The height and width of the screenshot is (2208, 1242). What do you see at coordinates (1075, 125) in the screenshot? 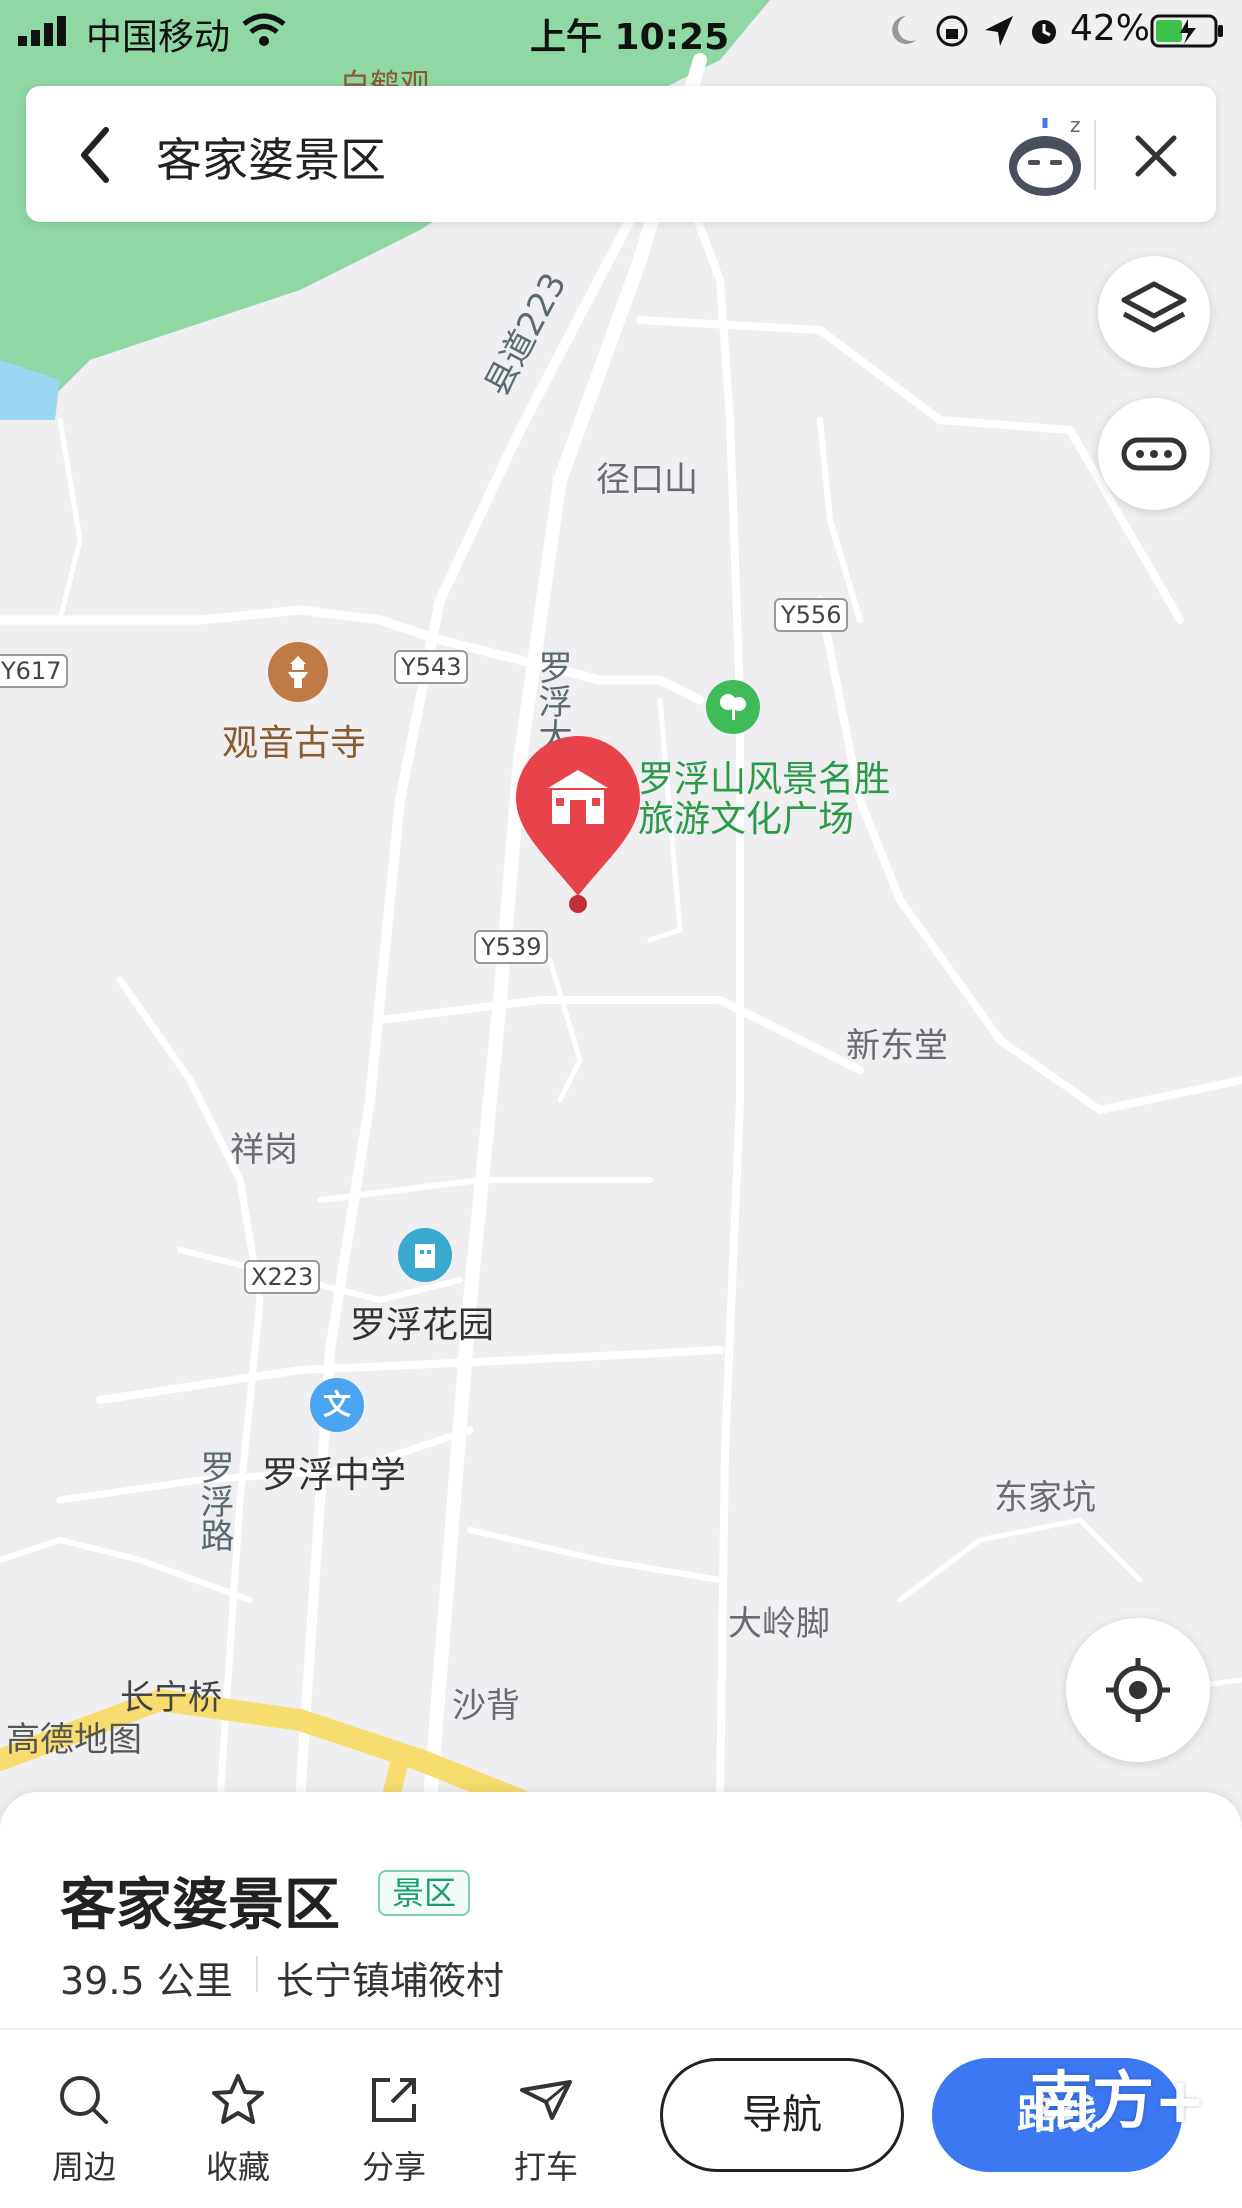
I see `svg-text: z` at bounding box center [1075, 125].